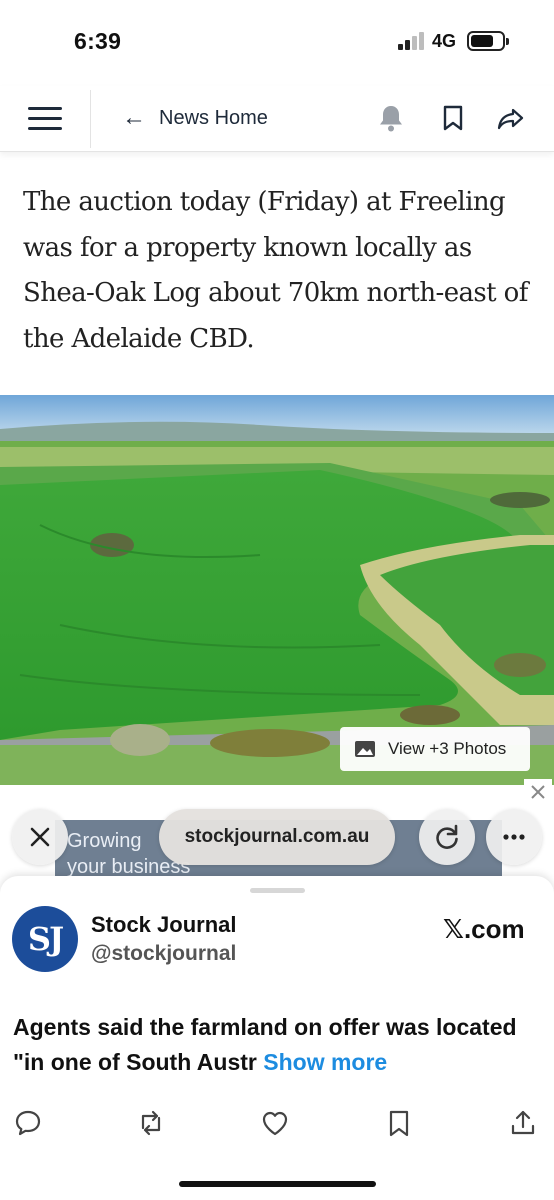 Image resolution: width=554 pixels, height=1200 pixels. Describe the element at coordinates (90, 119) in the screenshot. I see `nav-divider` at that location.